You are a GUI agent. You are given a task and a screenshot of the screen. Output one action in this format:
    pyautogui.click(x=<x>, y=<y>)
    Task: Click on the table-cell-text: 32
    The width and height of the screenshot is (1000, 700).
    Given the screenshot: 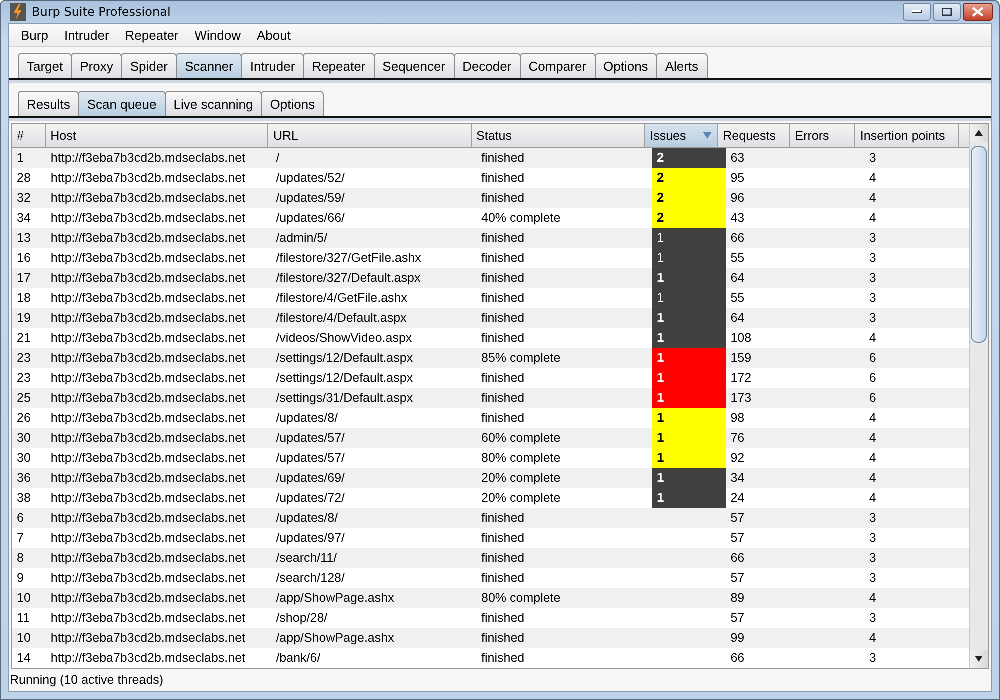 What is the action you would take?
    pyautogui.click(x=24, y=198)
    